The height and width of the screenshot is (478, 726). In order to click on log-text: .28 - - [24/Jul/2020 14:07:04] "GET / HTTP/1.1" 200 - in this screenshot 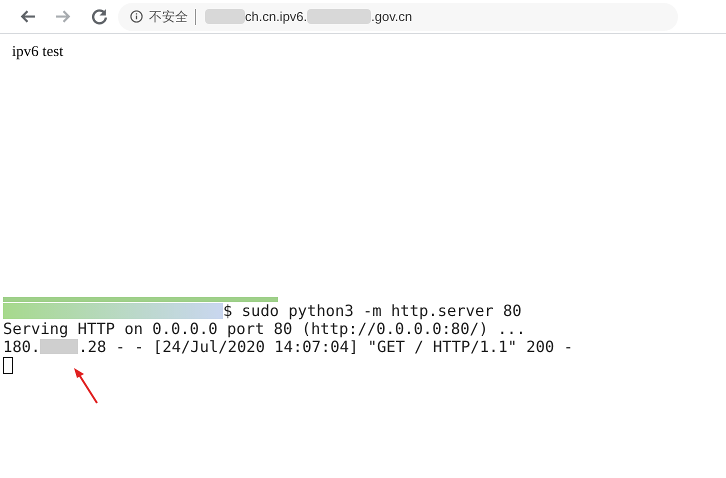, I will do `click(325, 347)`.